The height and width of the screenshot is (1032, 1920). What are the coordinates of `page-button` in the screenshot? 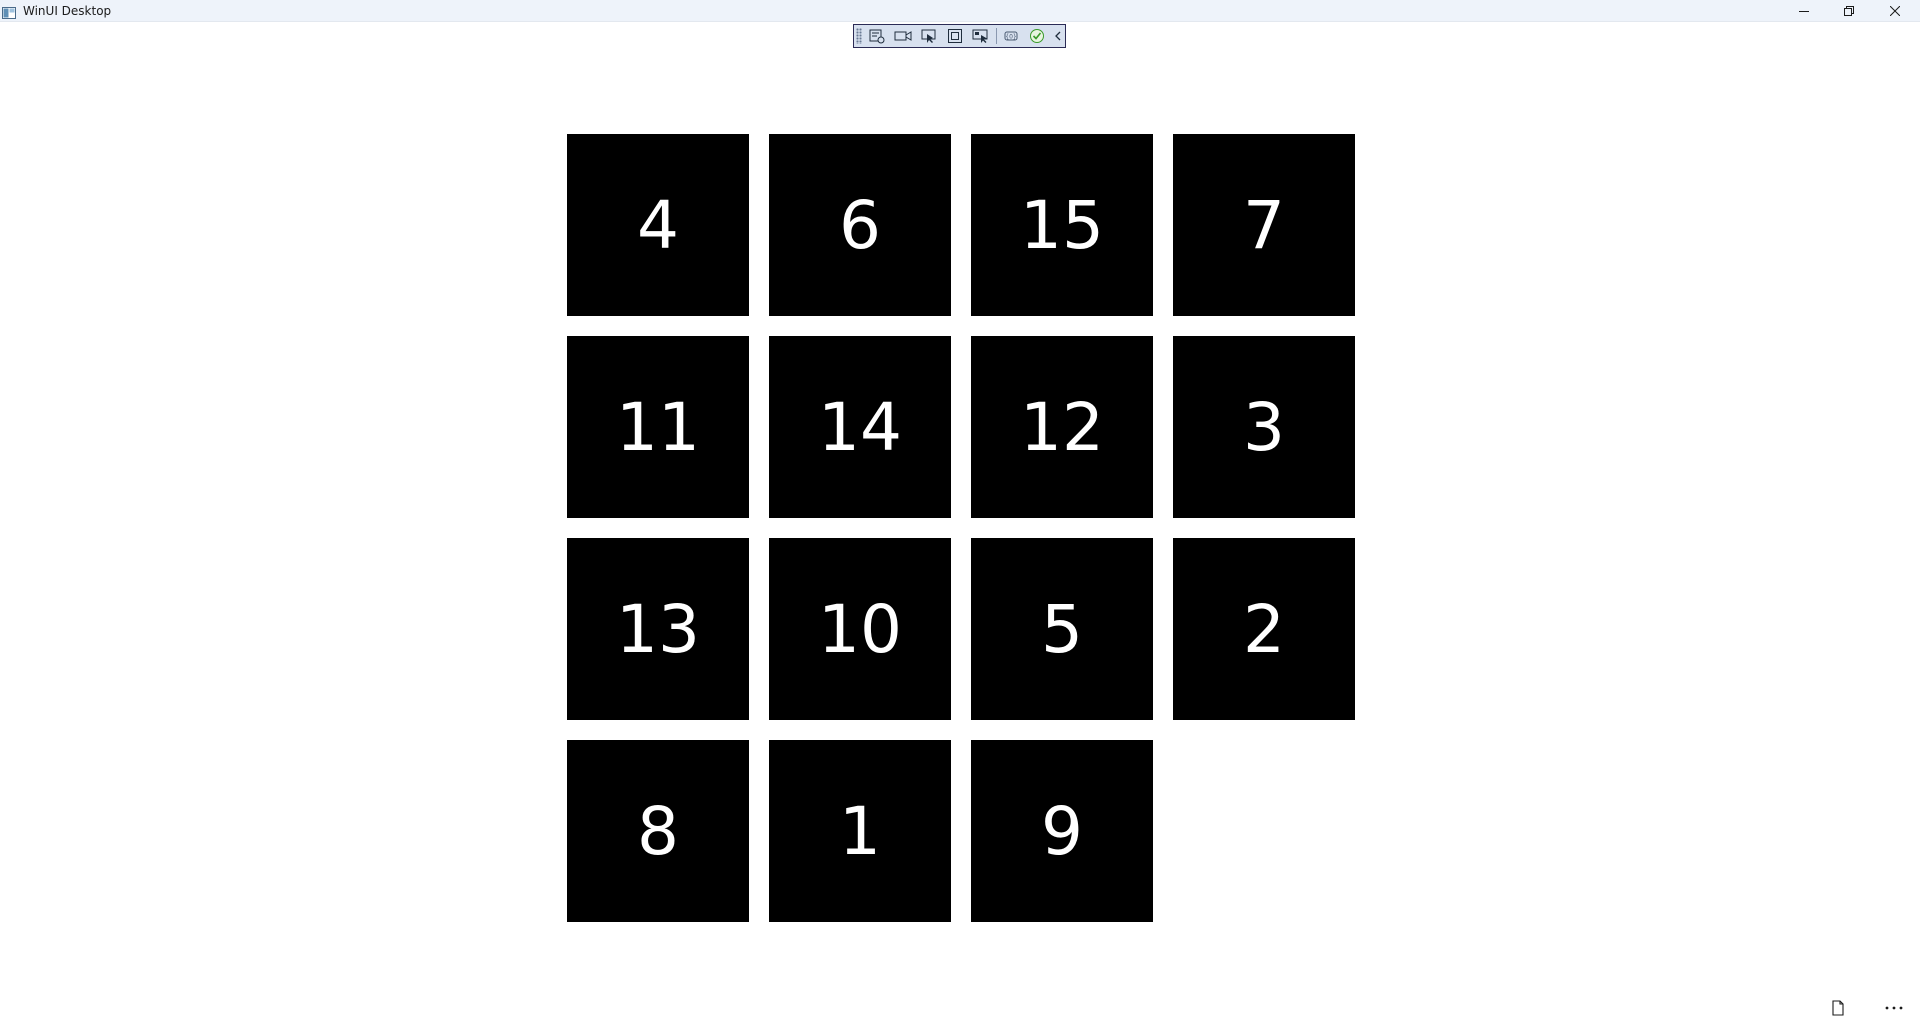 It's located at (1838, 1008).